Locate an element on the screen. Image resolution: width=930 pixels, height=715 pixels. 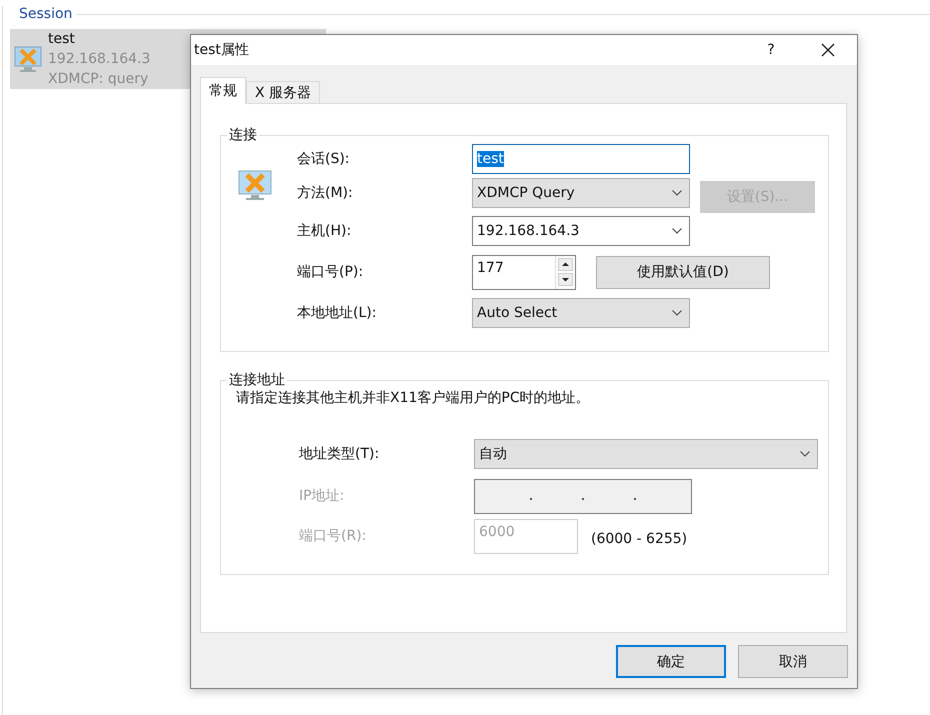
dropdown: 192.168.164.3 is located at coordinates (581, 231).